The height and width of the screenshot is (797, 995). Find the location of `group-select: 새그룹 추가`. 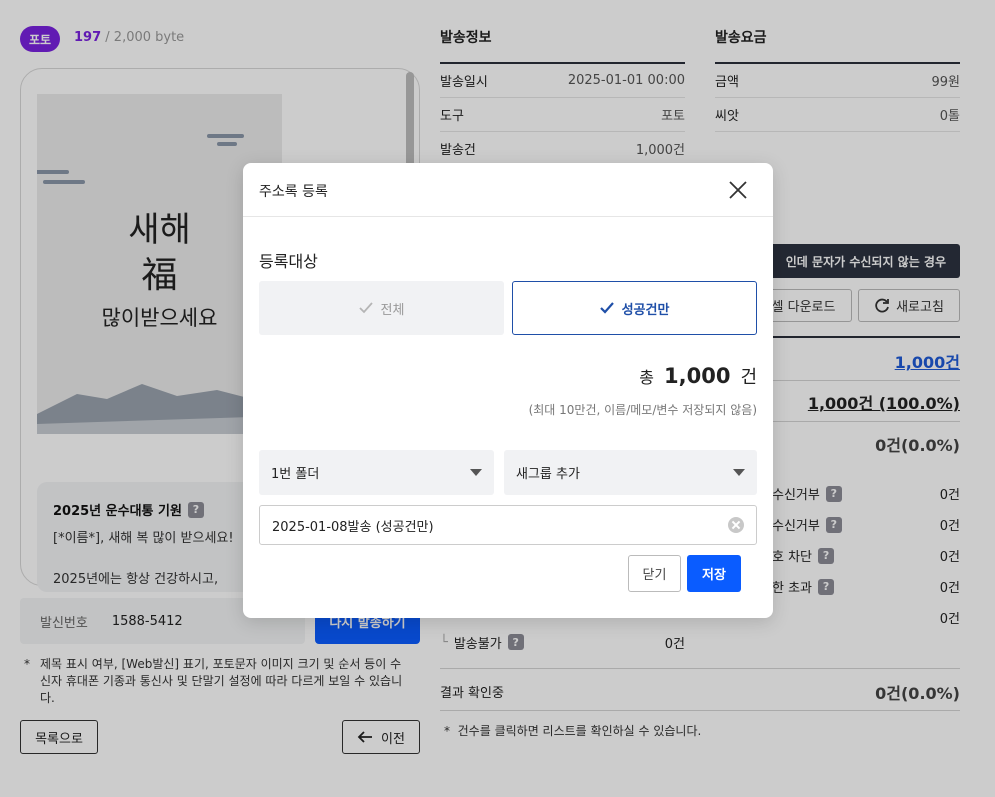

group-select: 새그룹 추가 is located at coordinates (630, 472).